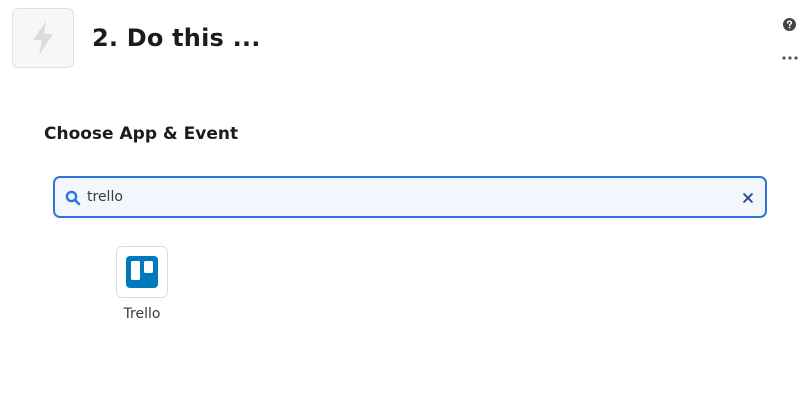 The width and height of the screenshot is (810, 414). Describe the element at coordinates (790, 58) in the screenshot. I see `ellipsis-icon` at that location.